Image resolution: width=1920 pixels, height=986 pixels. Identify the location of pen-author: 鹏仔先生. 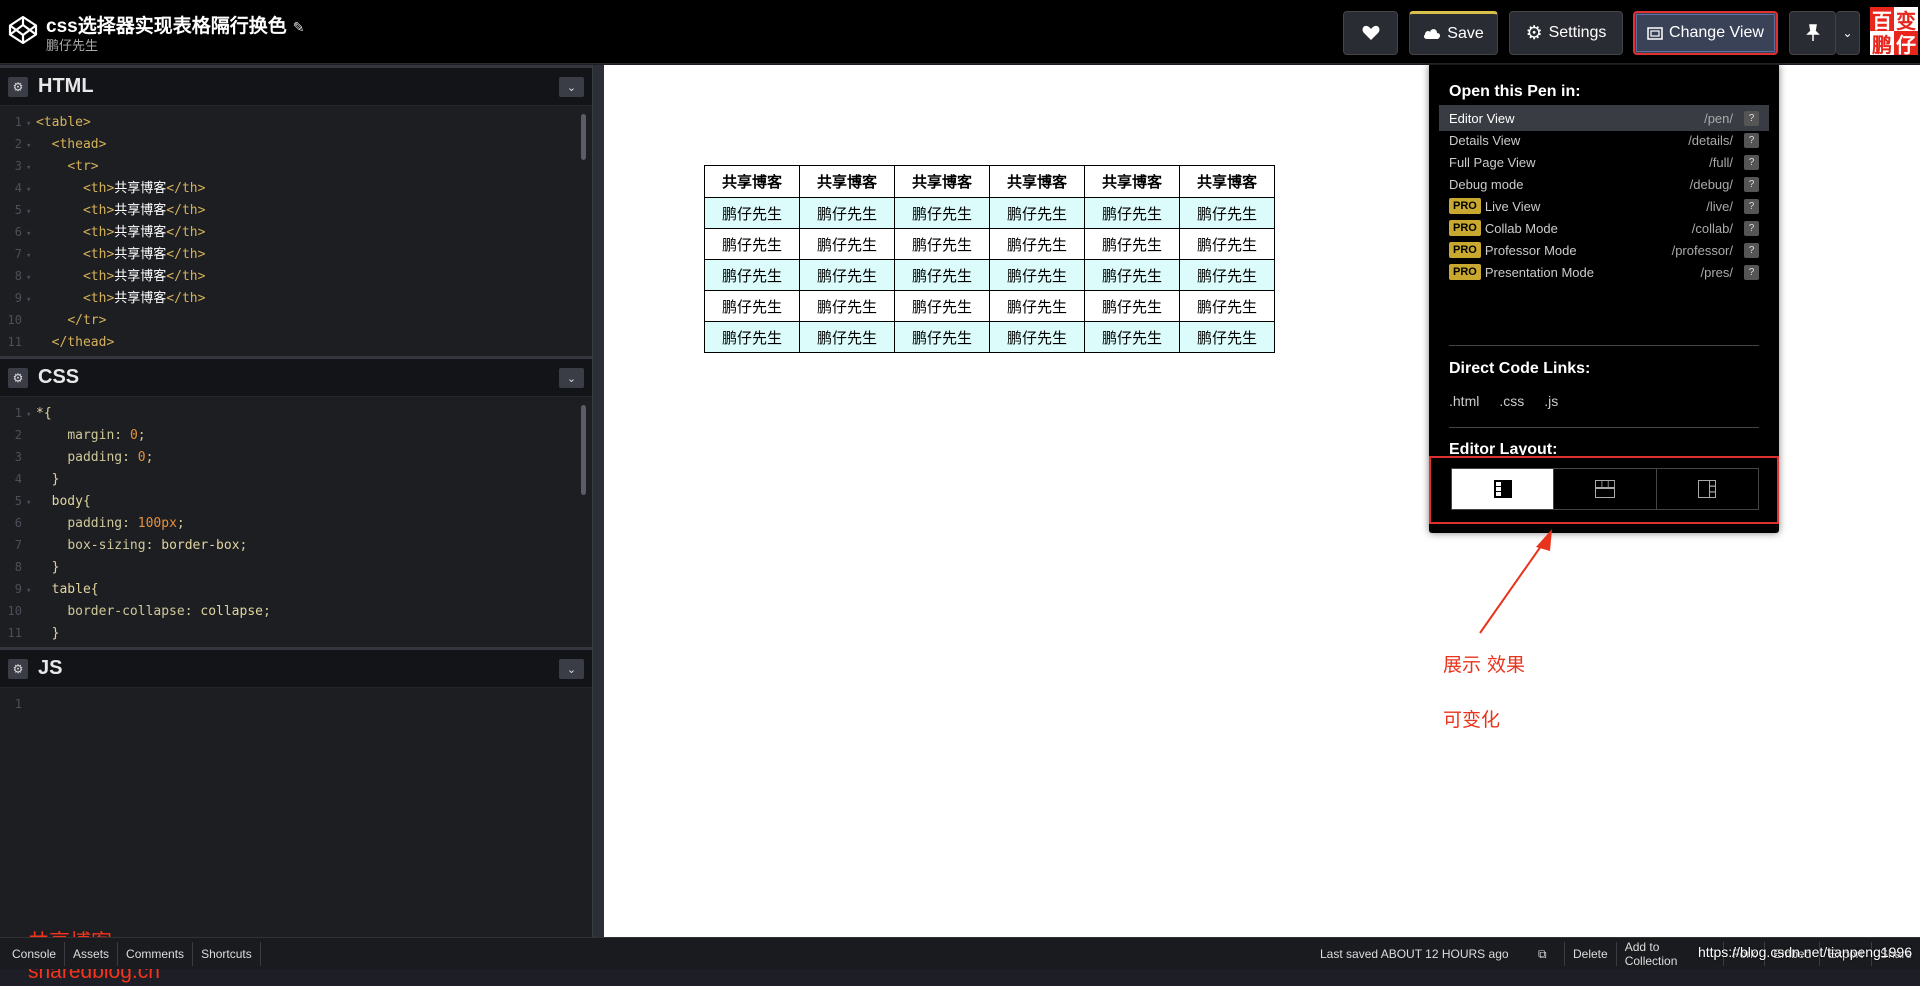
(72, 44).